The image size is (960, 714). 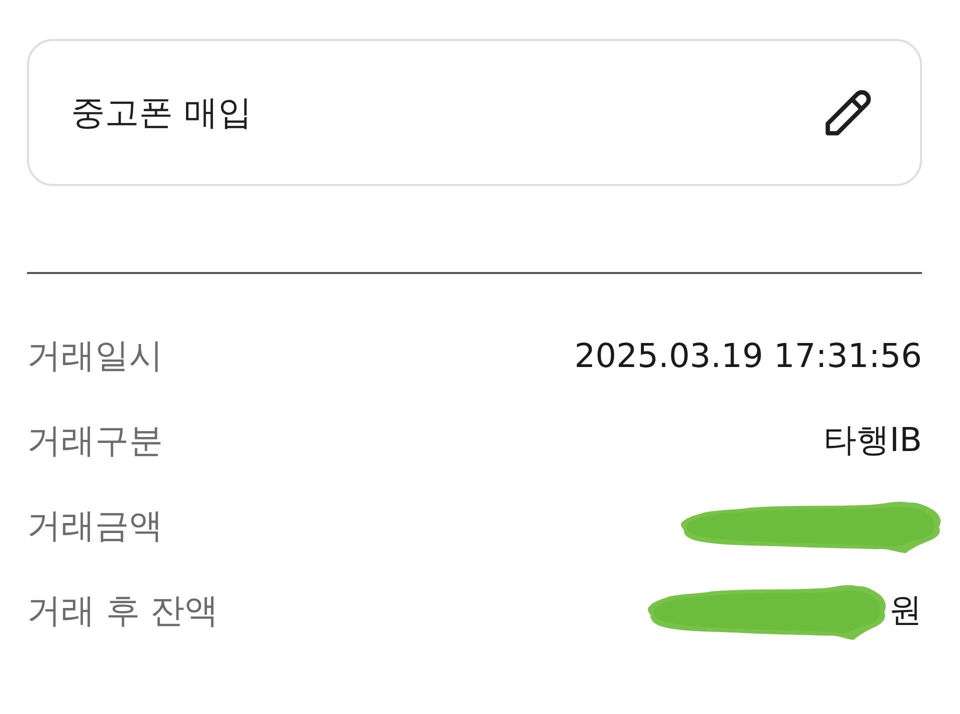 I want to click on detail-label: 거래금액, so click(x=95, y=526).